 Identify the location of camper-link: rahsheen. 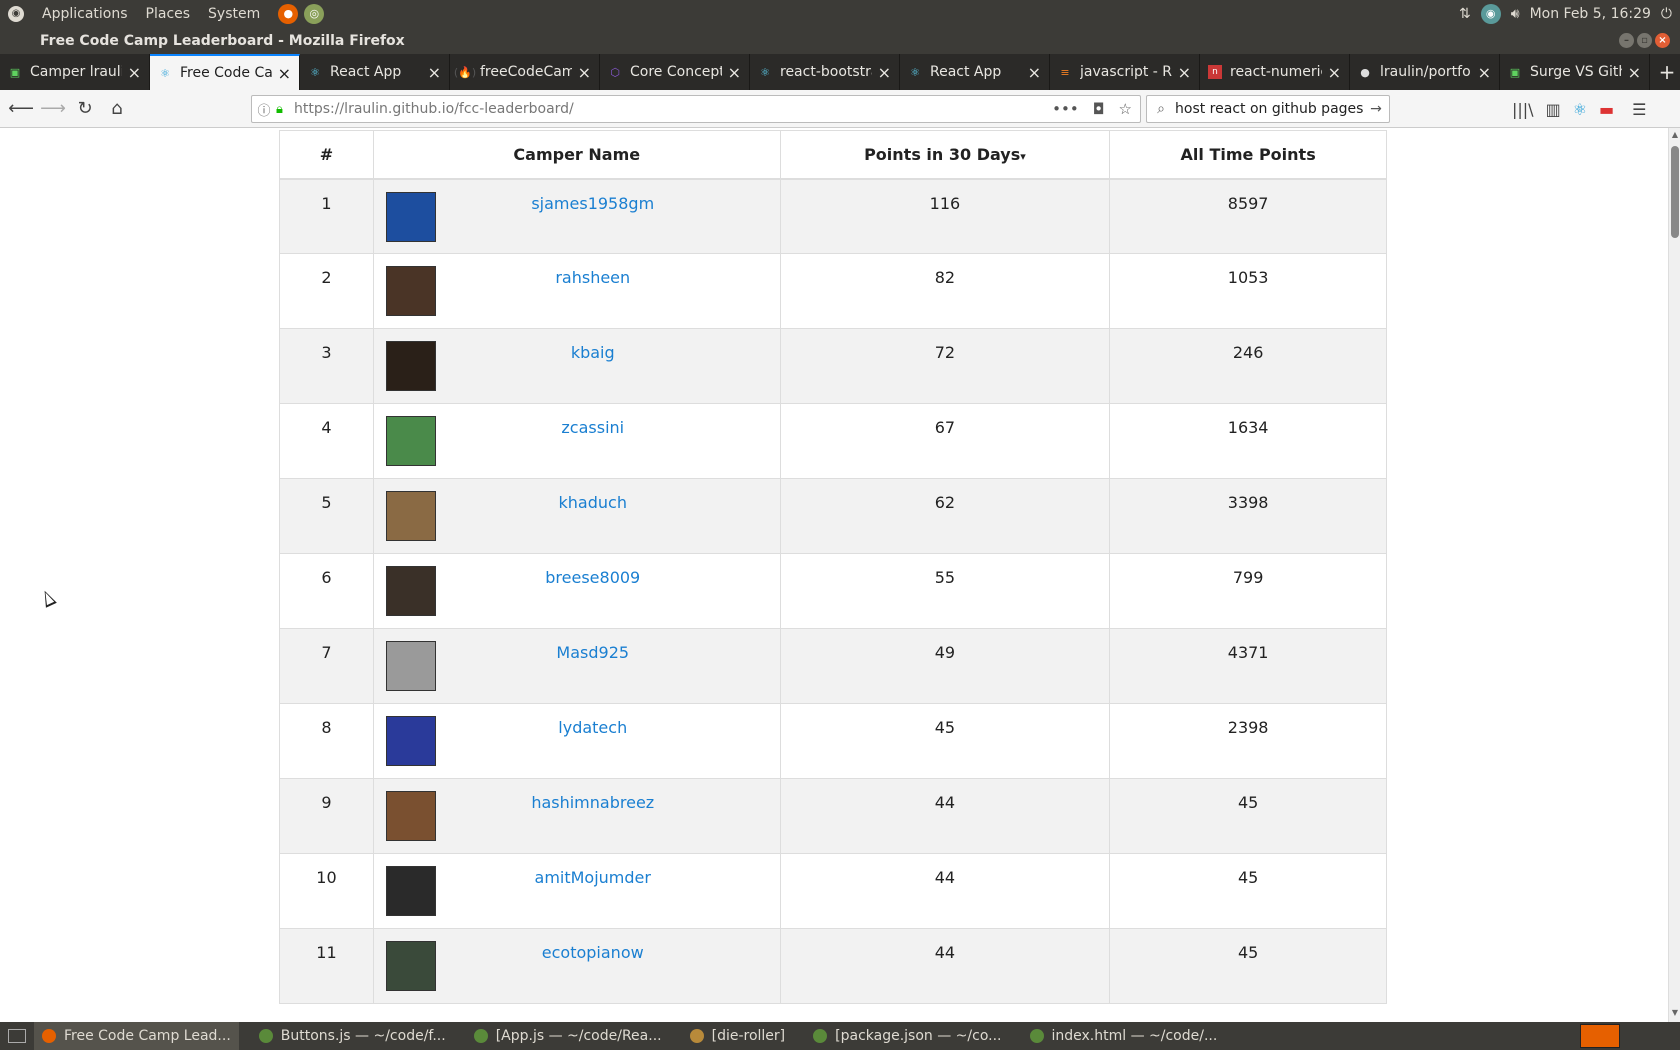
(593, 277).